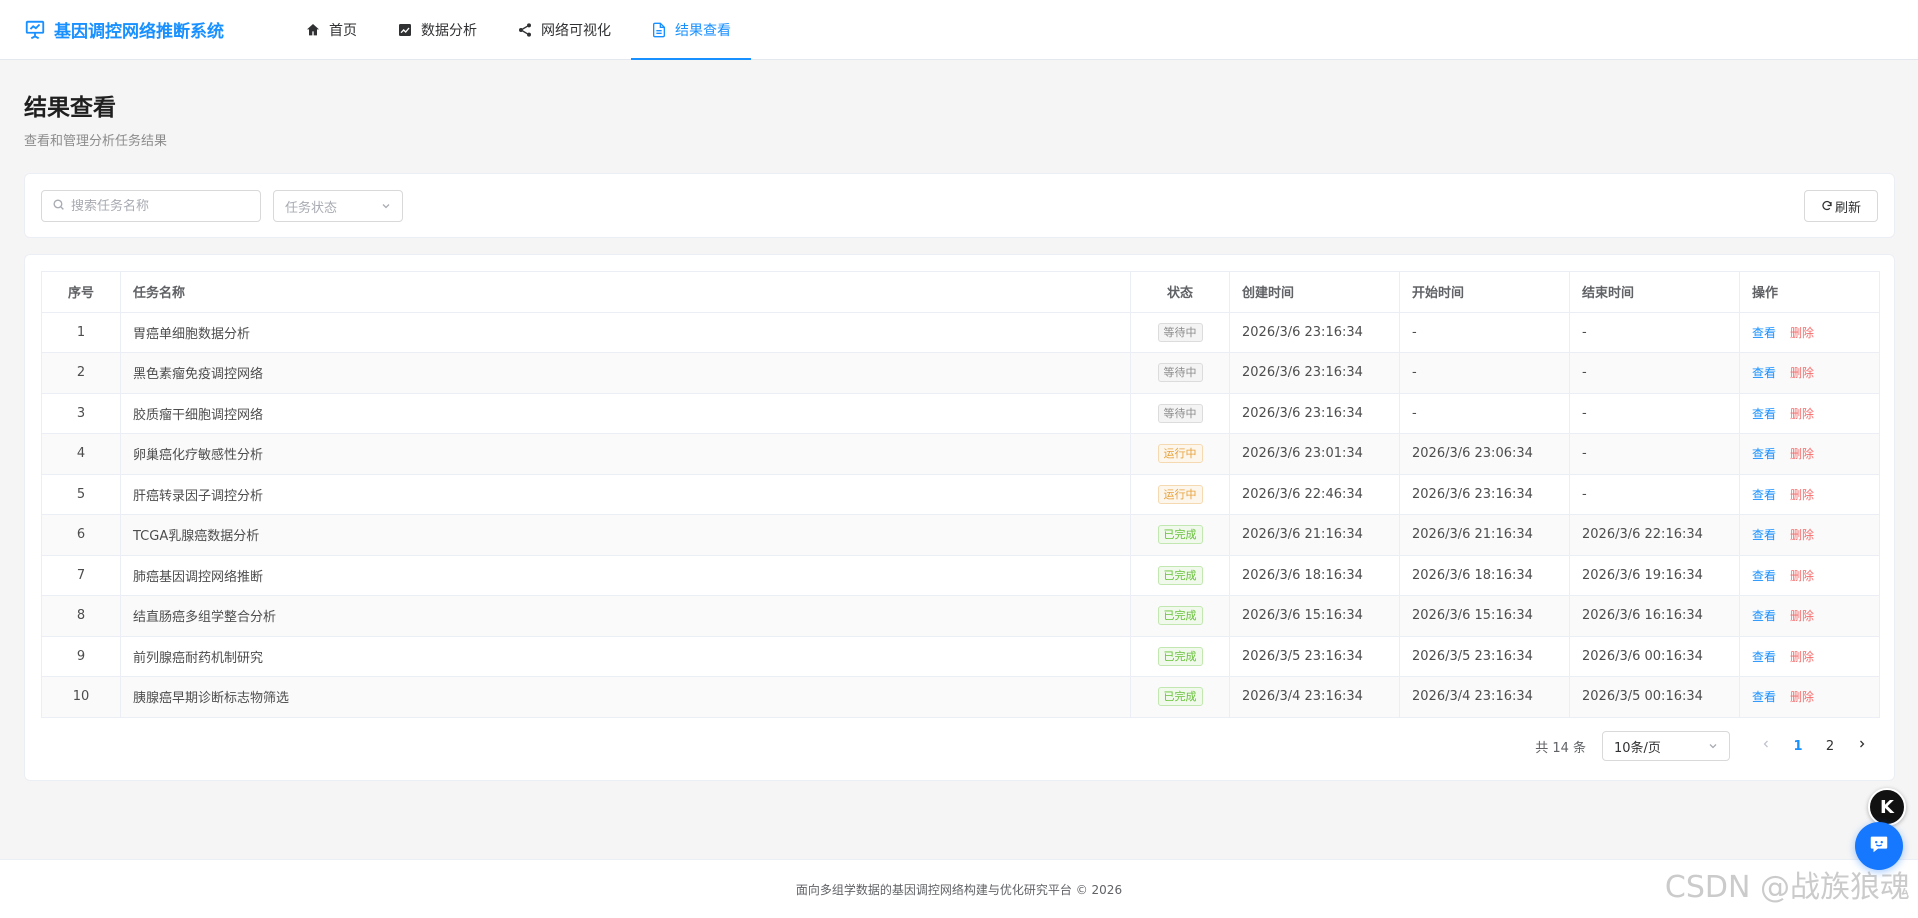  What do you see at coordinates (1798, 746) in the screenshot?
I see `page-number-1: 1` at bounding box center [1798, 746].